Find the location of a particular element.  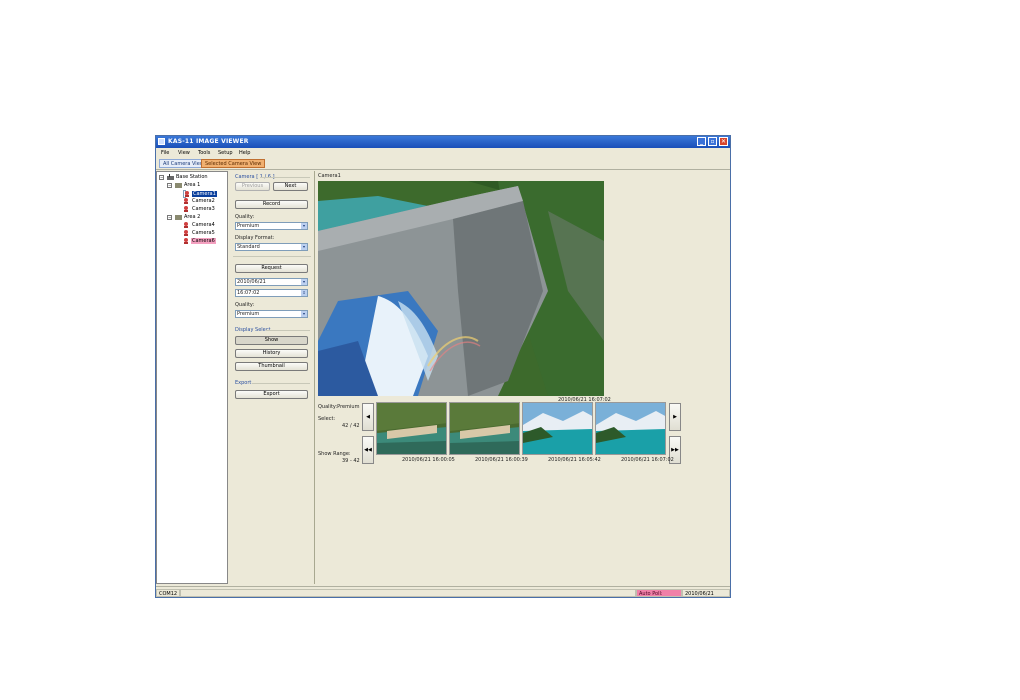

restore-icon: ▫ is located at coordinates (712, 141).